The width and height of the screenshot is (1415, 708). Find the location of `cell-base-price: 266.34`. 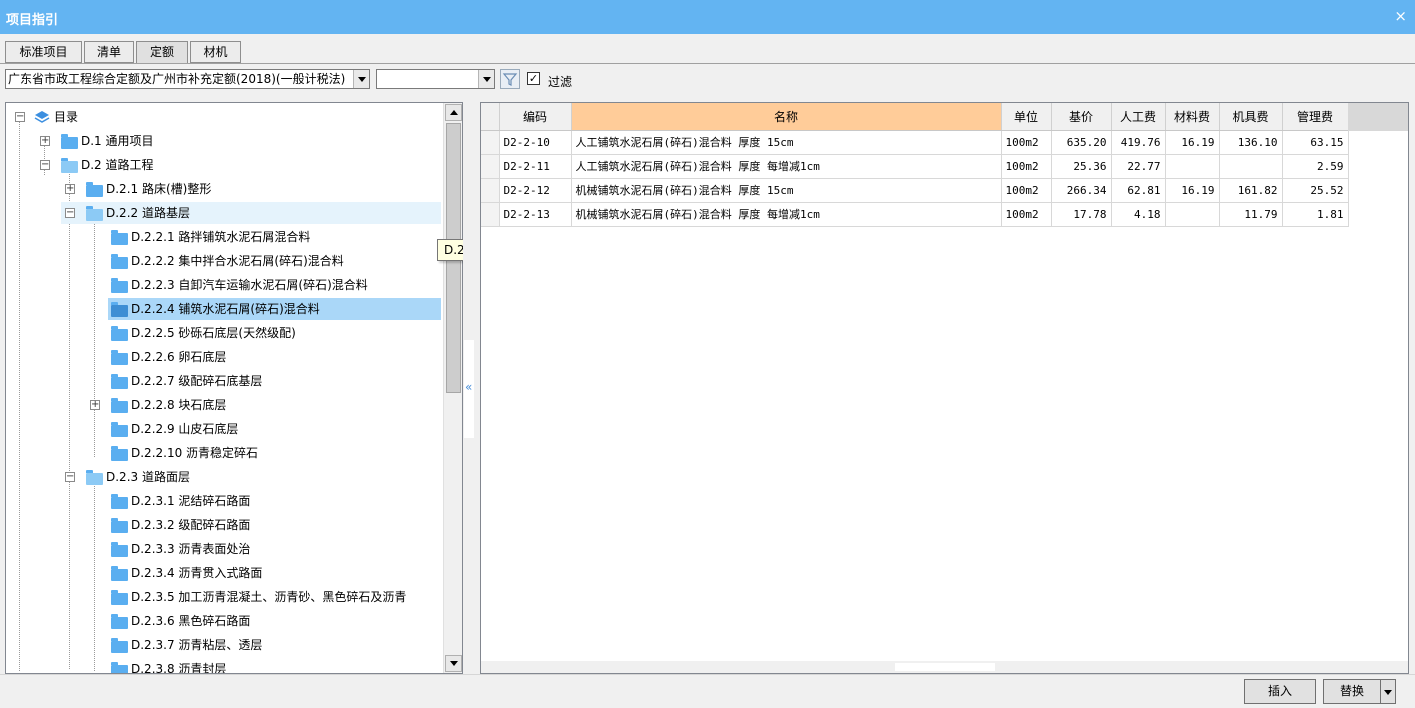

cell-base-price: 266.34 is located at coordinates (1081, 190).